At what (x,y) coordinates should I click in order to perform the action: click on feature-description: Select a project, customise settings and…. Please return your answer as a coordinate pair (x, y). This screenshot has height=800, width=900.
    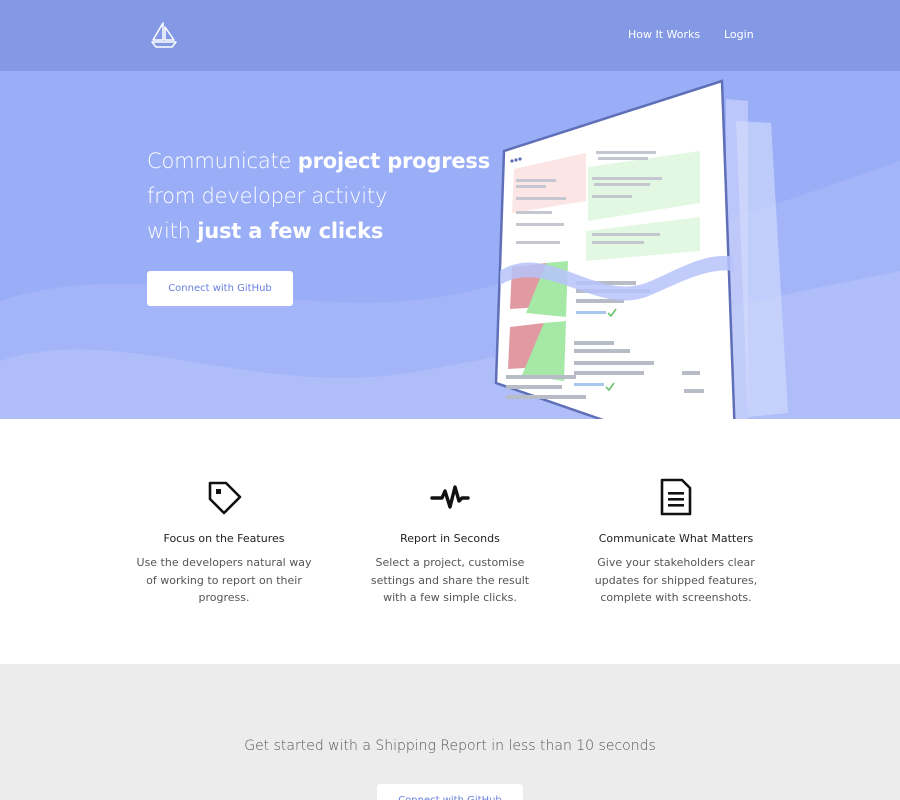
    Looking at the image, I should click on (450, 580).